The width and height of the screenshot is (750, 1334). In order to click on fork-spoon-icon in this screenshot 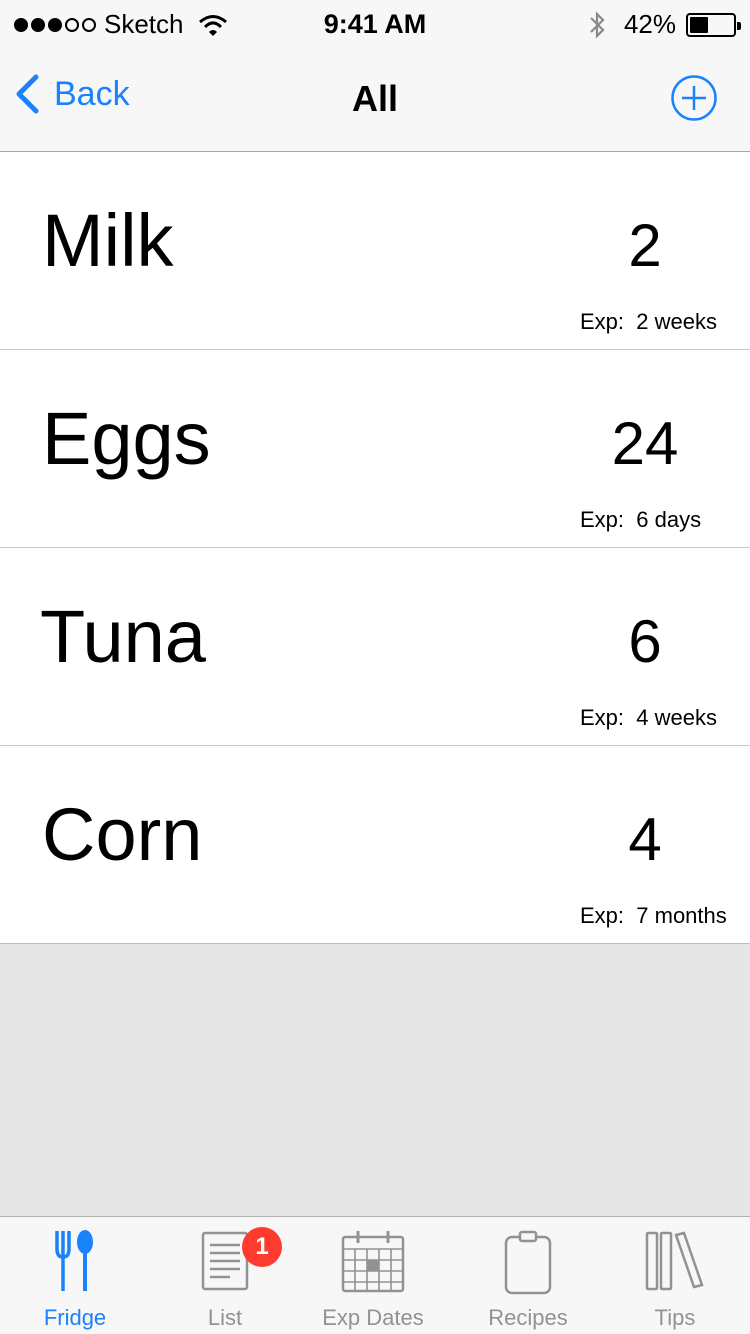, I will do `click(74, 1260)`.